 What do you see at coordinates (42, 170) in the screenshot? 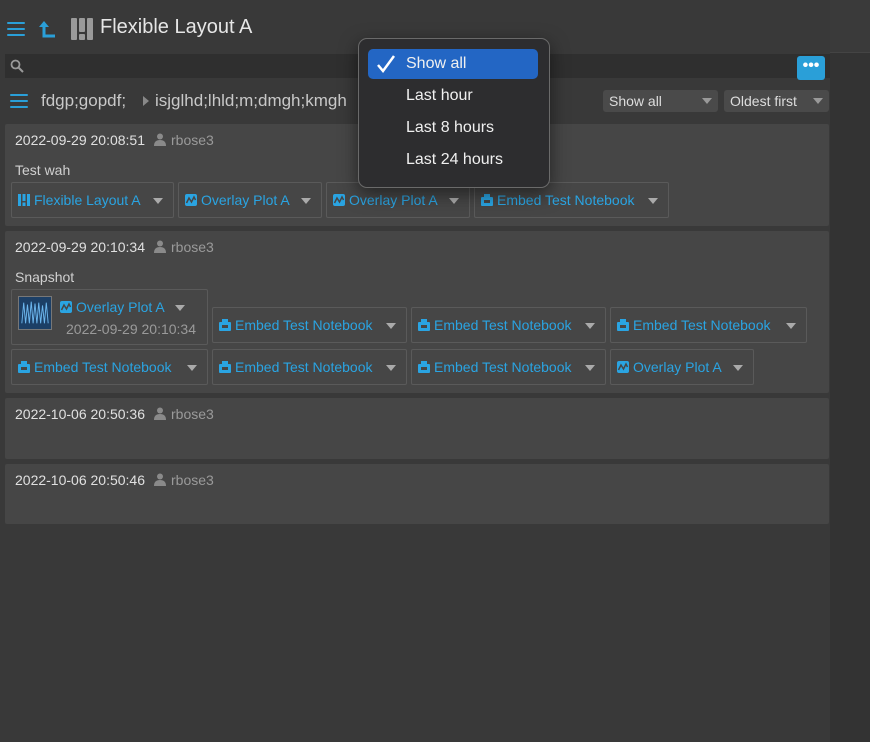
I see `entry-text: Test wah` at bounding box center [42, 170].